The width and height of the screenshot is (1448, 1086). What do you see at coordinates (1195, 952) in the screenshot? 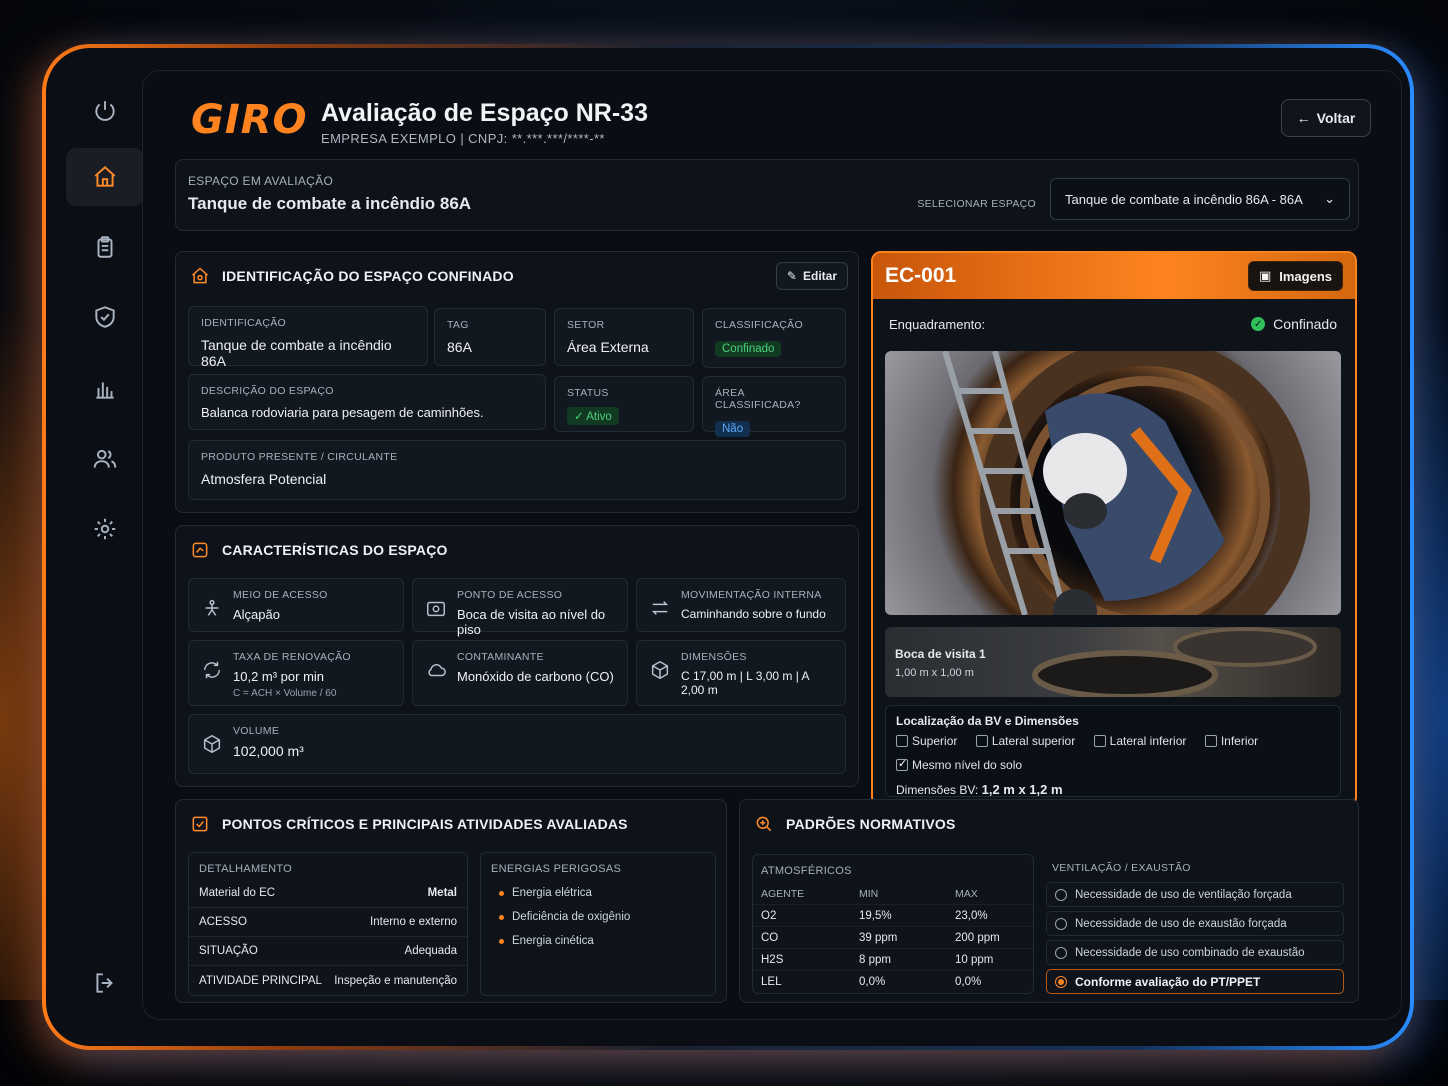
I see `radio-combined-exhaust: Necessidade de uso combinado de exaustão` at bounding box center [1195, 952].